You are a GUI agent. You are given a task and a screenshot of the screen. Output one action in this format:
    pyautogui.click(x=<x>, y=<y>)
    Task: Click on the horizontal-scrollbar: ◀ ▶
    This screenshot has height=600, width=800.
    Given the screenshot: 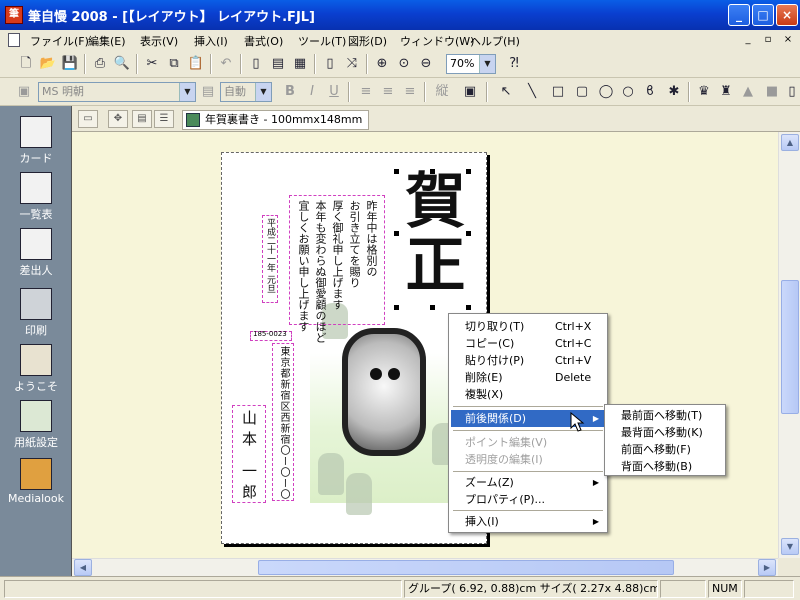 What is the action you would take?
    pyautogui.click(x=425, y=567)
    